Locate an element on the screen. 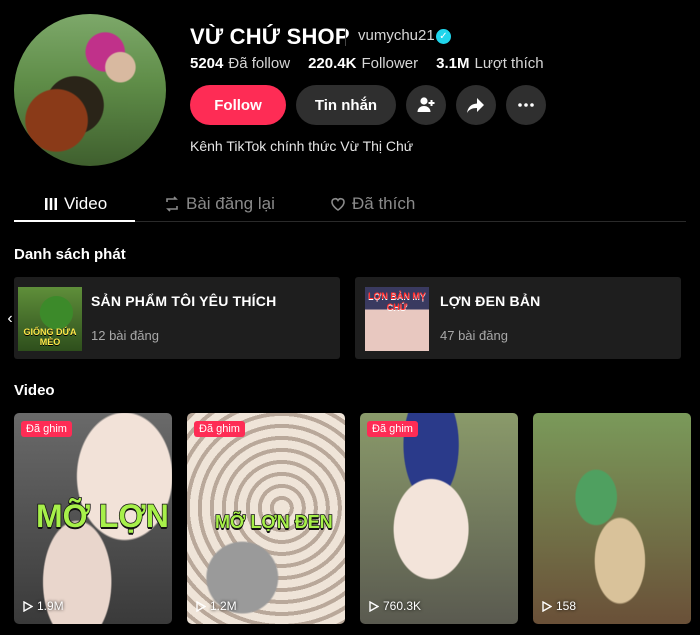 The width and height of the screenshot is (700, 635). stat-likes: 3.1M Lượt thích is located at coordinates (489, 63).